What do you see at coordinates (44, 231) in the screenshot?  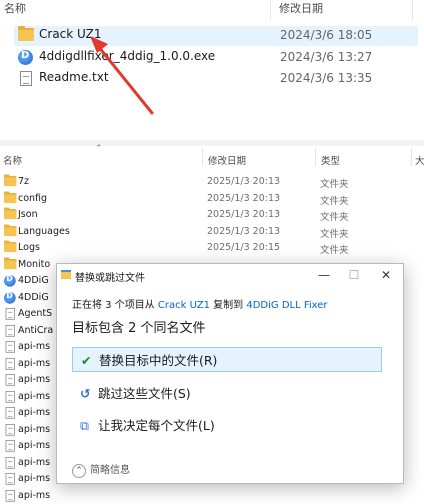 I see `file-name: Languages` at bounding box center [44, 231].